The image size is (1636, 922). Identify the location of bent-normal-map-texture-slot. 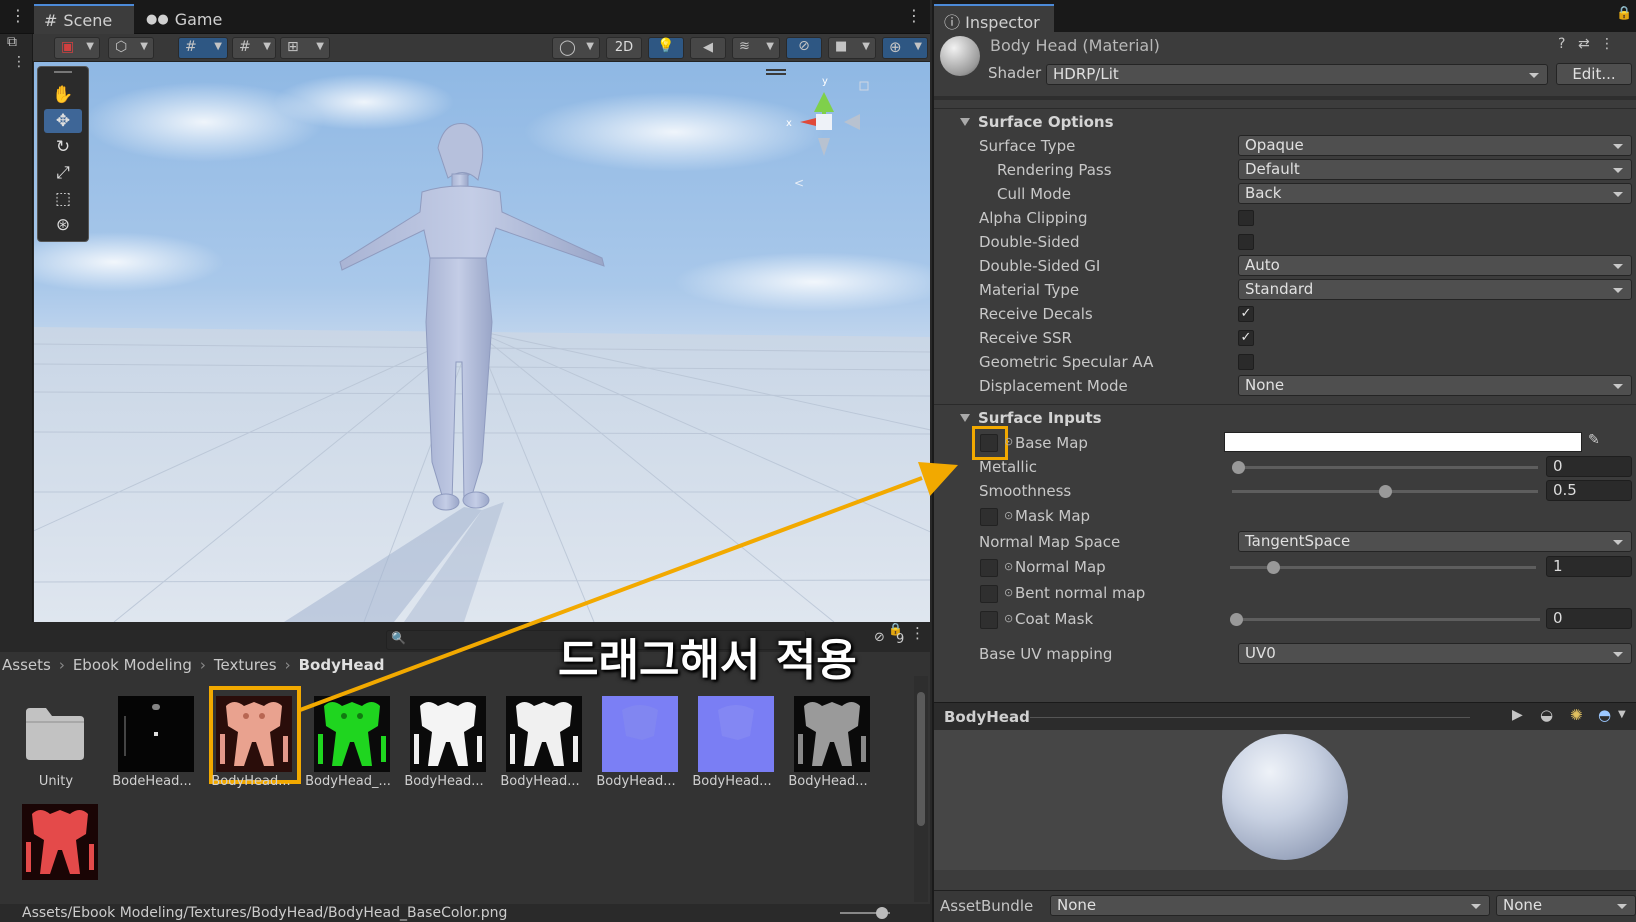
(989, 594).